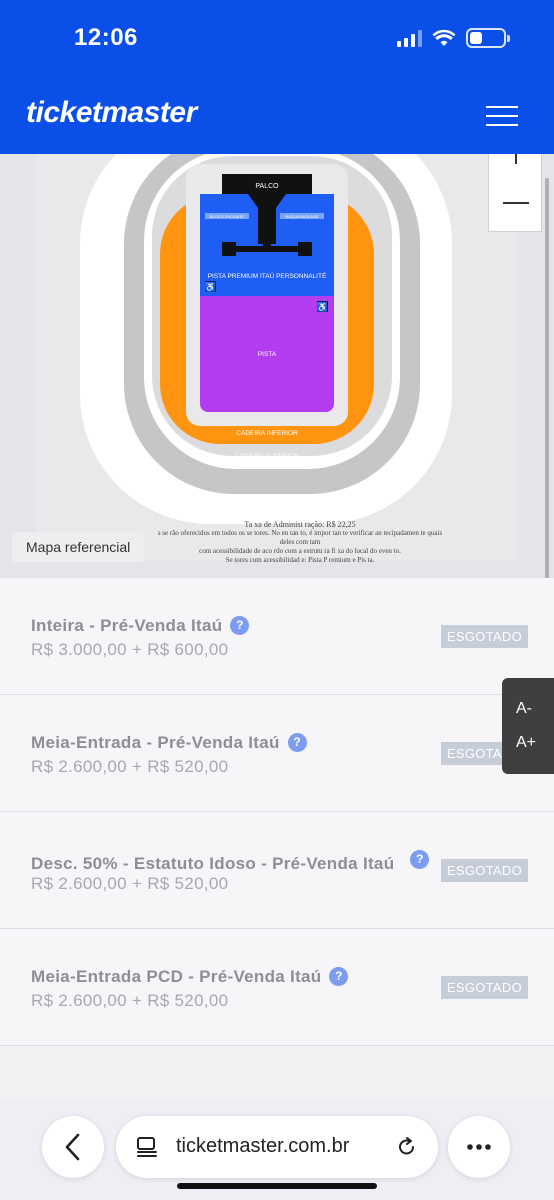 The height and width of the screenshot is (1200, 554). What do you see at coordinates (516, 203) in the screenshot?
I see `zoom-out-button` at bounding box center [516, 203].